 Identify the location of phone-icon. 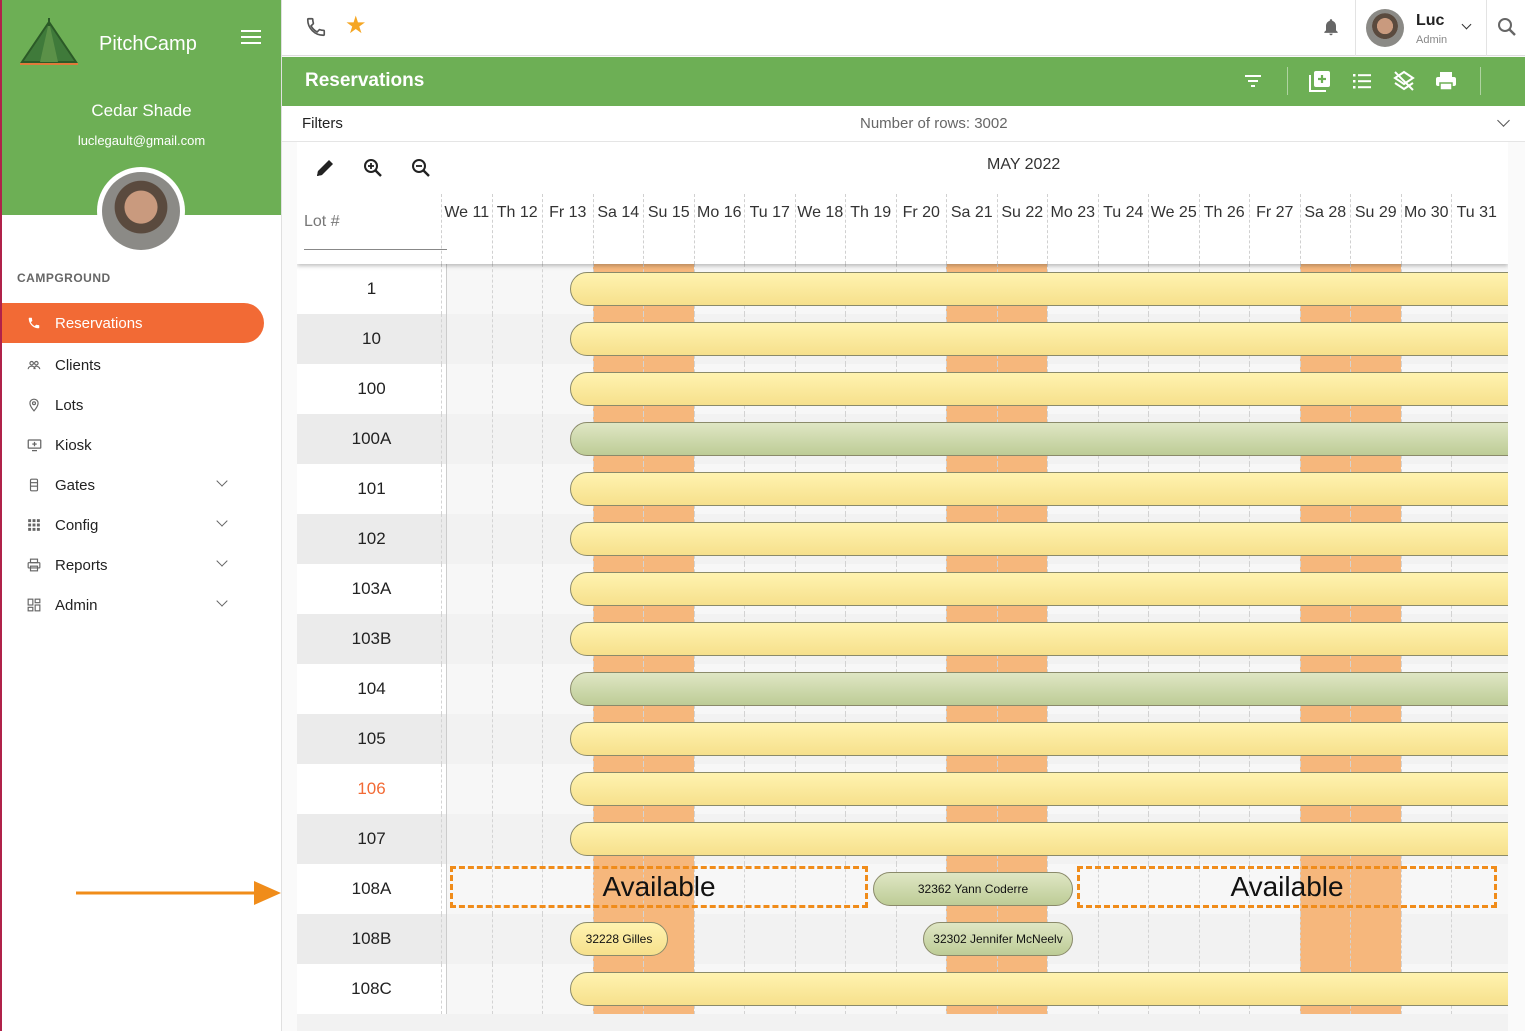
(316, 27).